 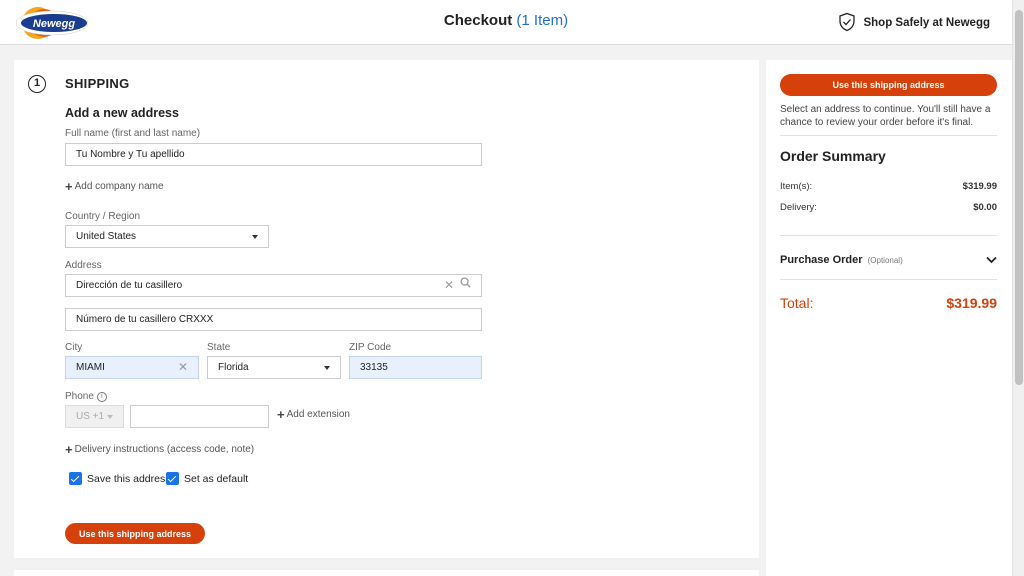 What do you see at coordinates (797, 303) in the screenshot?
I see `total-label: Total:` at bounding box center [797, 303].